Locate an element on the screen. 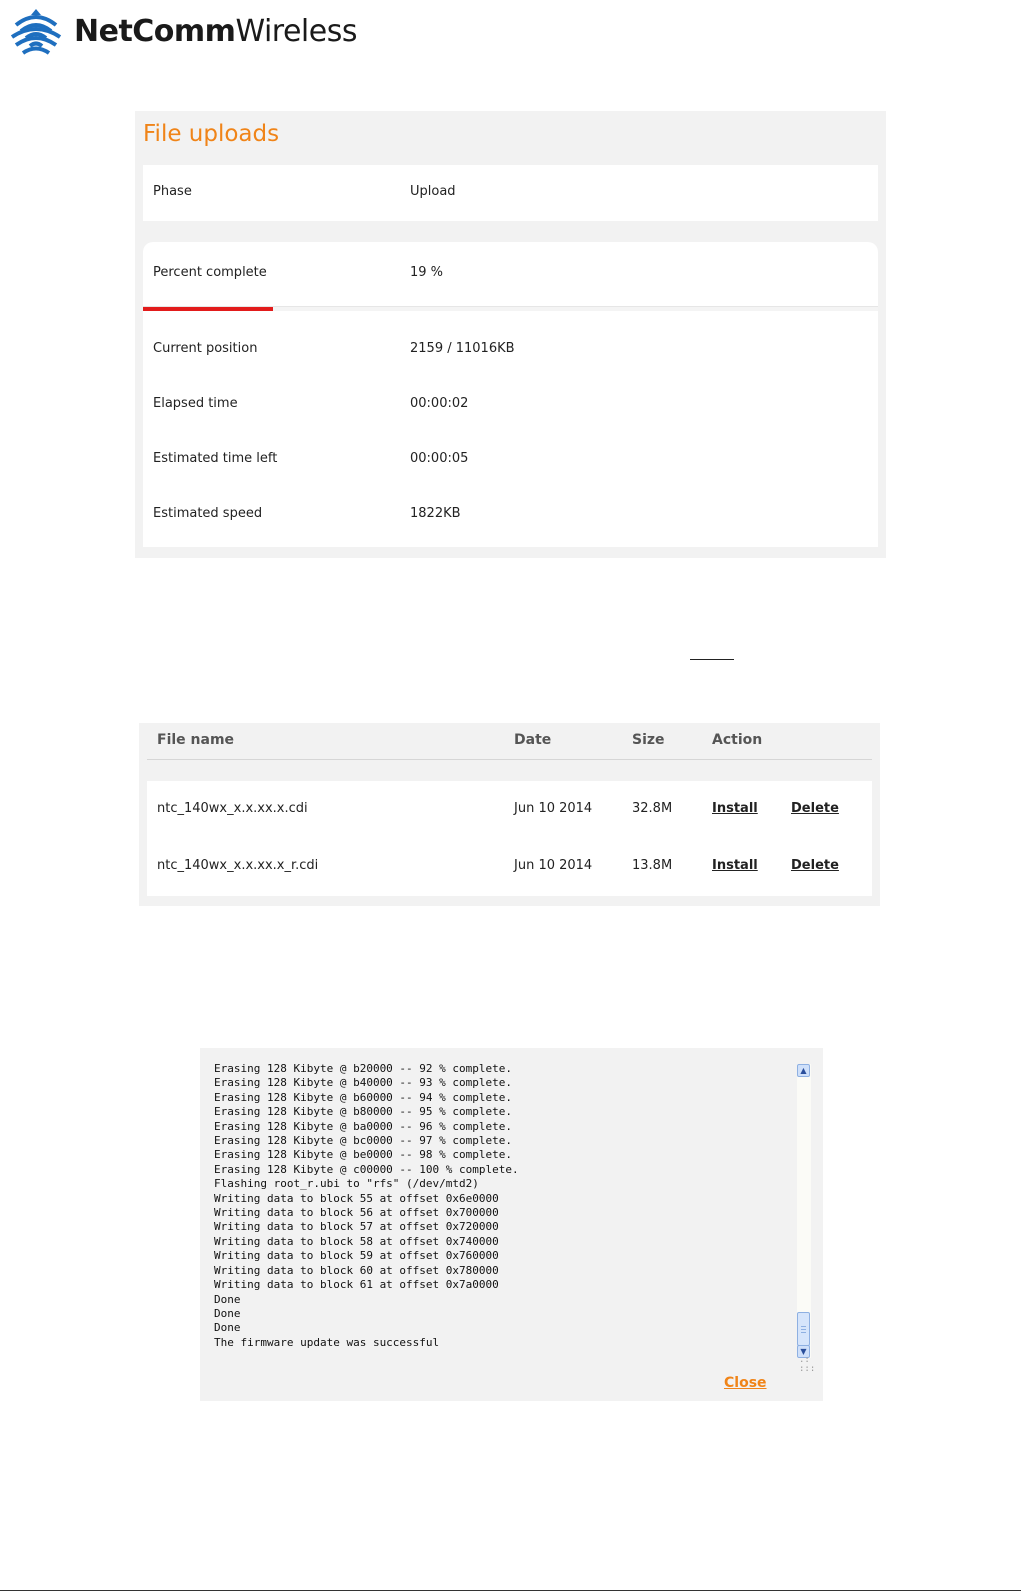 The image size is (1021, 1593). page-bottom-rule is located at coordinates (510, 1590).